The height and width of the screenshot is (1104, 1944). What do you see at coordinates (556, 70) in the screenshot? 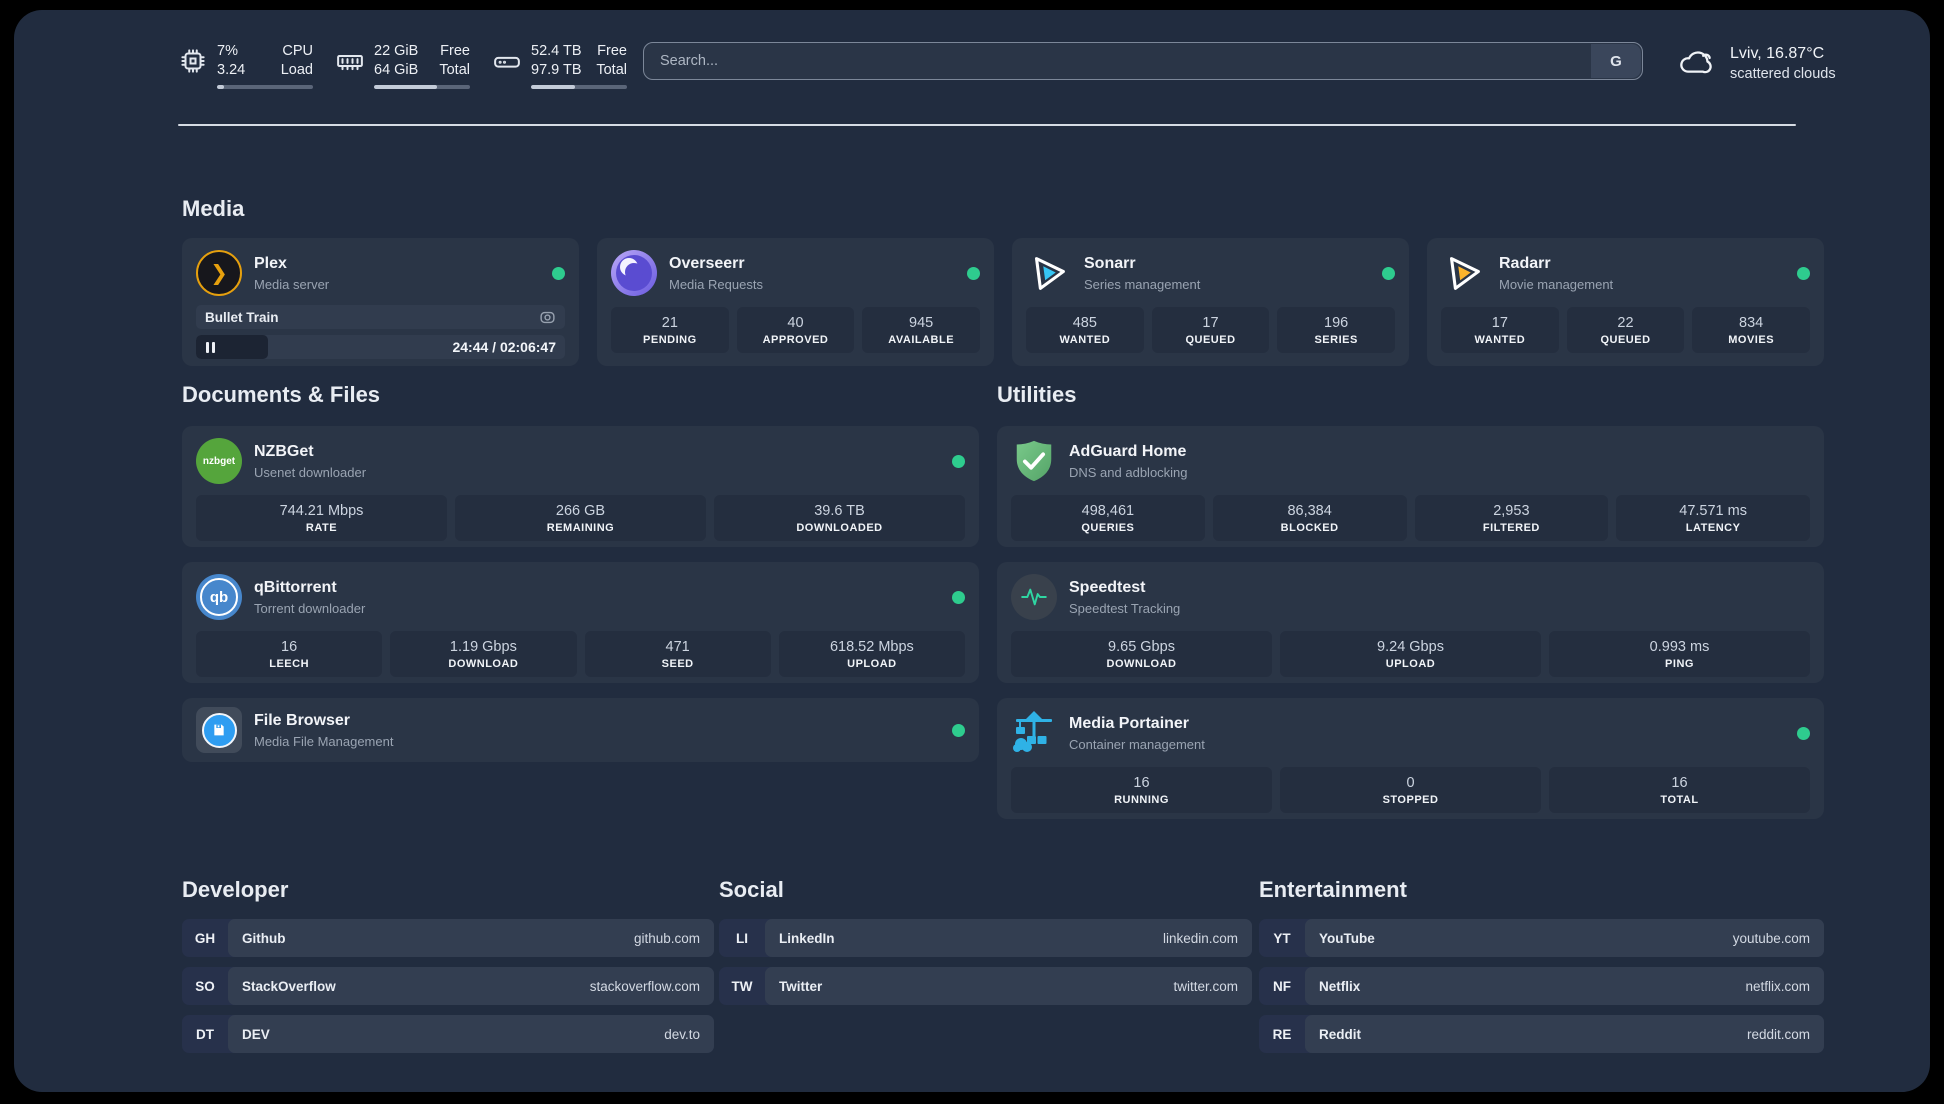
I see `disk-total-value: 97.9 TB` at bounding box center [556, 70].